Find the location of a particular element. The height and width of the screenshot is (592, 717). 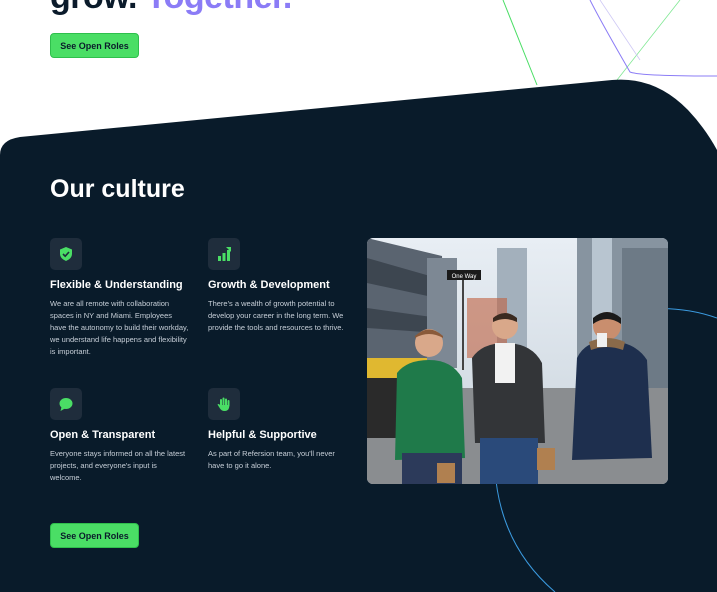

street-sign-text: One Way is located at coordinates (464, 277).